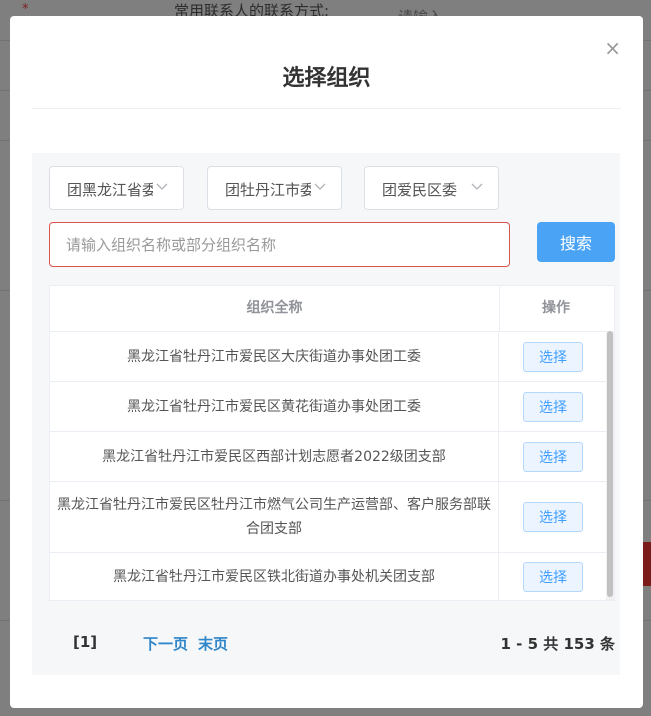  Describe the element at coordinates (110, 190) in the screenshot. I see `province-select-value: 团黑龙江省委` at that location.